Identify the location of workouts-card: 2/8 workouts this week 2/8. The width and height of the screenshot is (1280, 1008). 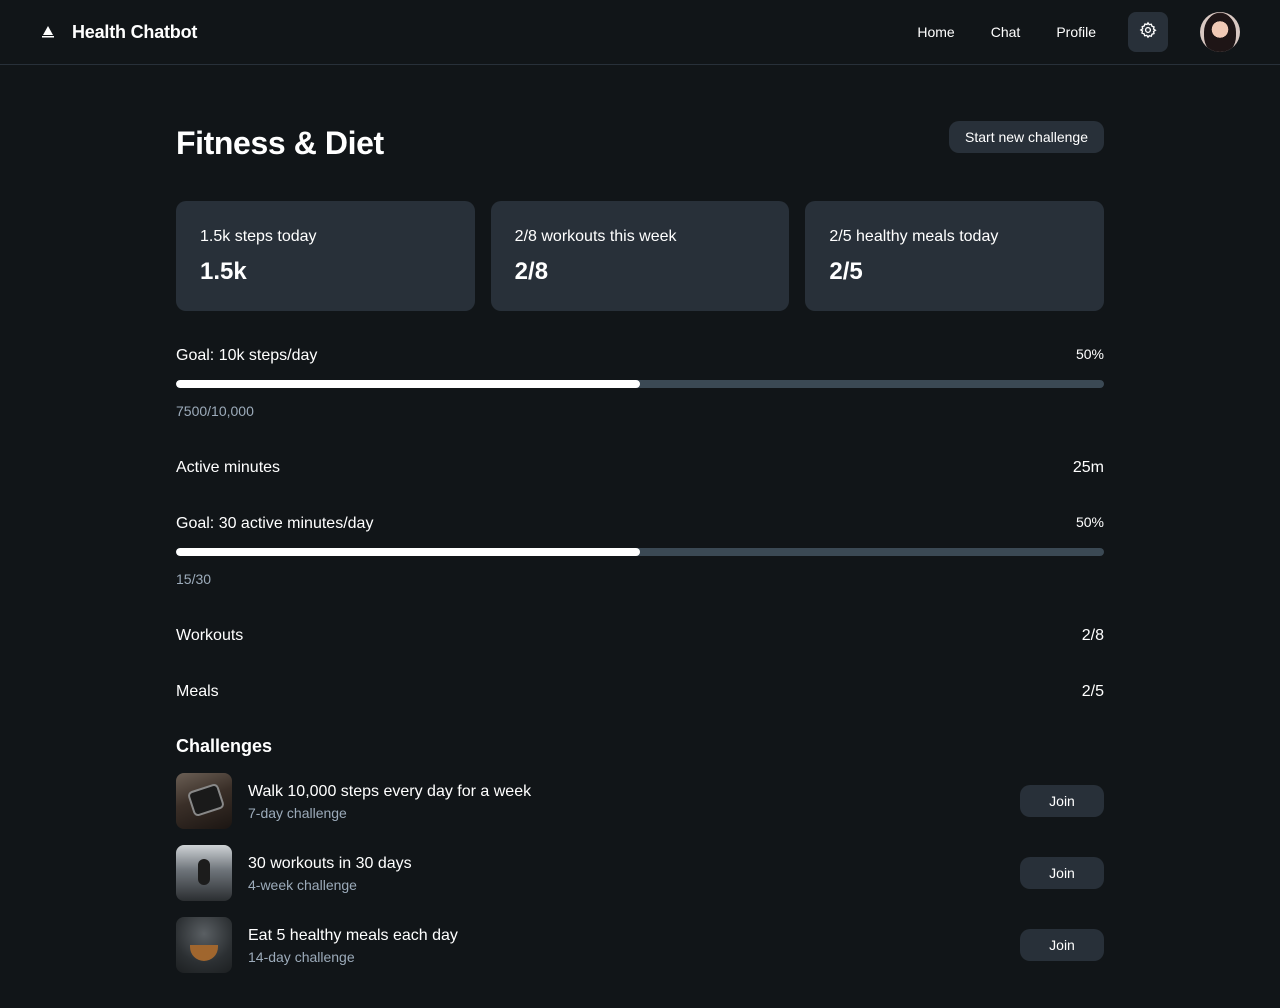
(640, 256).